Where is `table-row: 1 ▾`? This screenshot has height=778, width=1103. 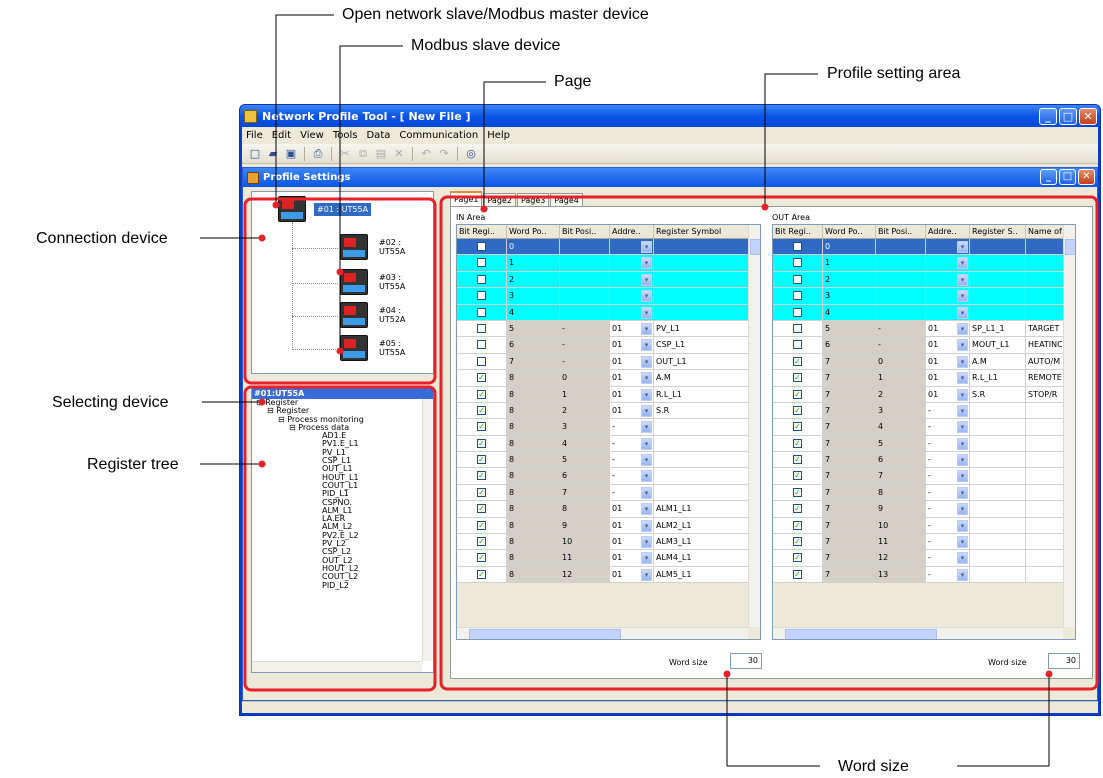
table-row: 1 ▾ is located at coordinates (924, 263).